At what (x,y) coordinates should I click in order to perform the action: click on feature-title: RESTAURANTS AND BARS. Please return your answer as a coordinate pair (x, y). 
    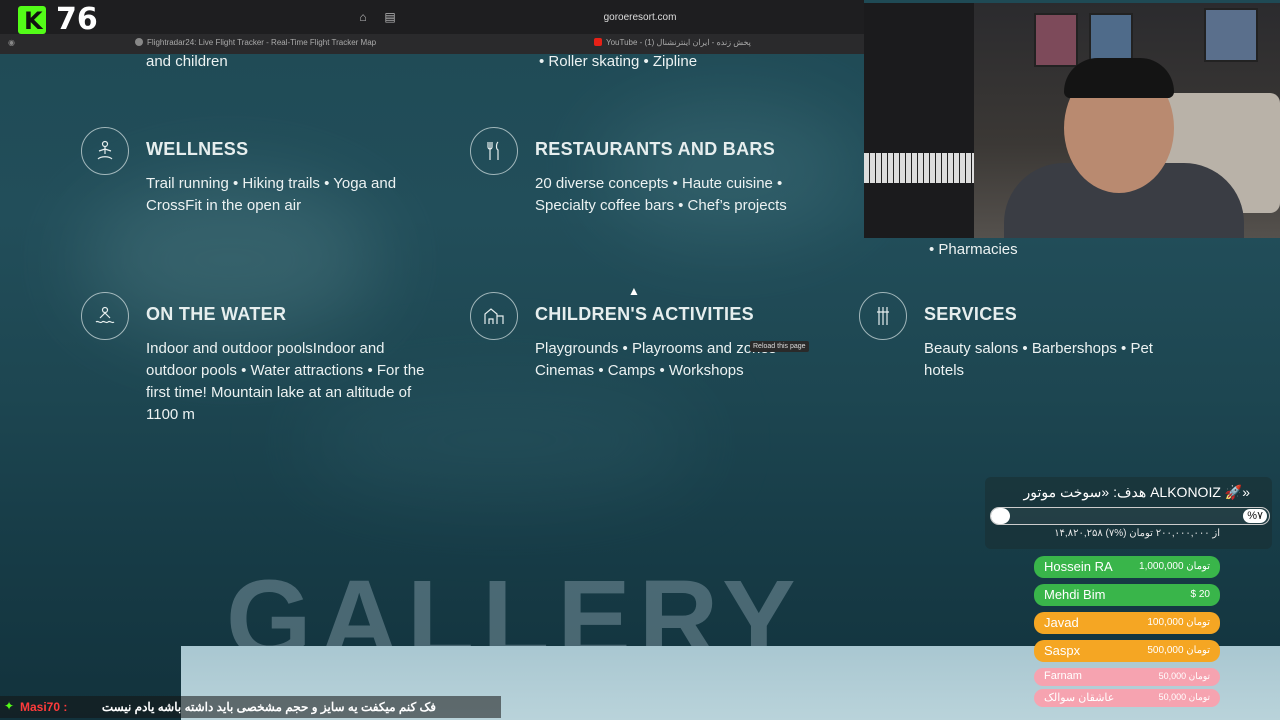
    Looking at the image, I should click on (655, 149).